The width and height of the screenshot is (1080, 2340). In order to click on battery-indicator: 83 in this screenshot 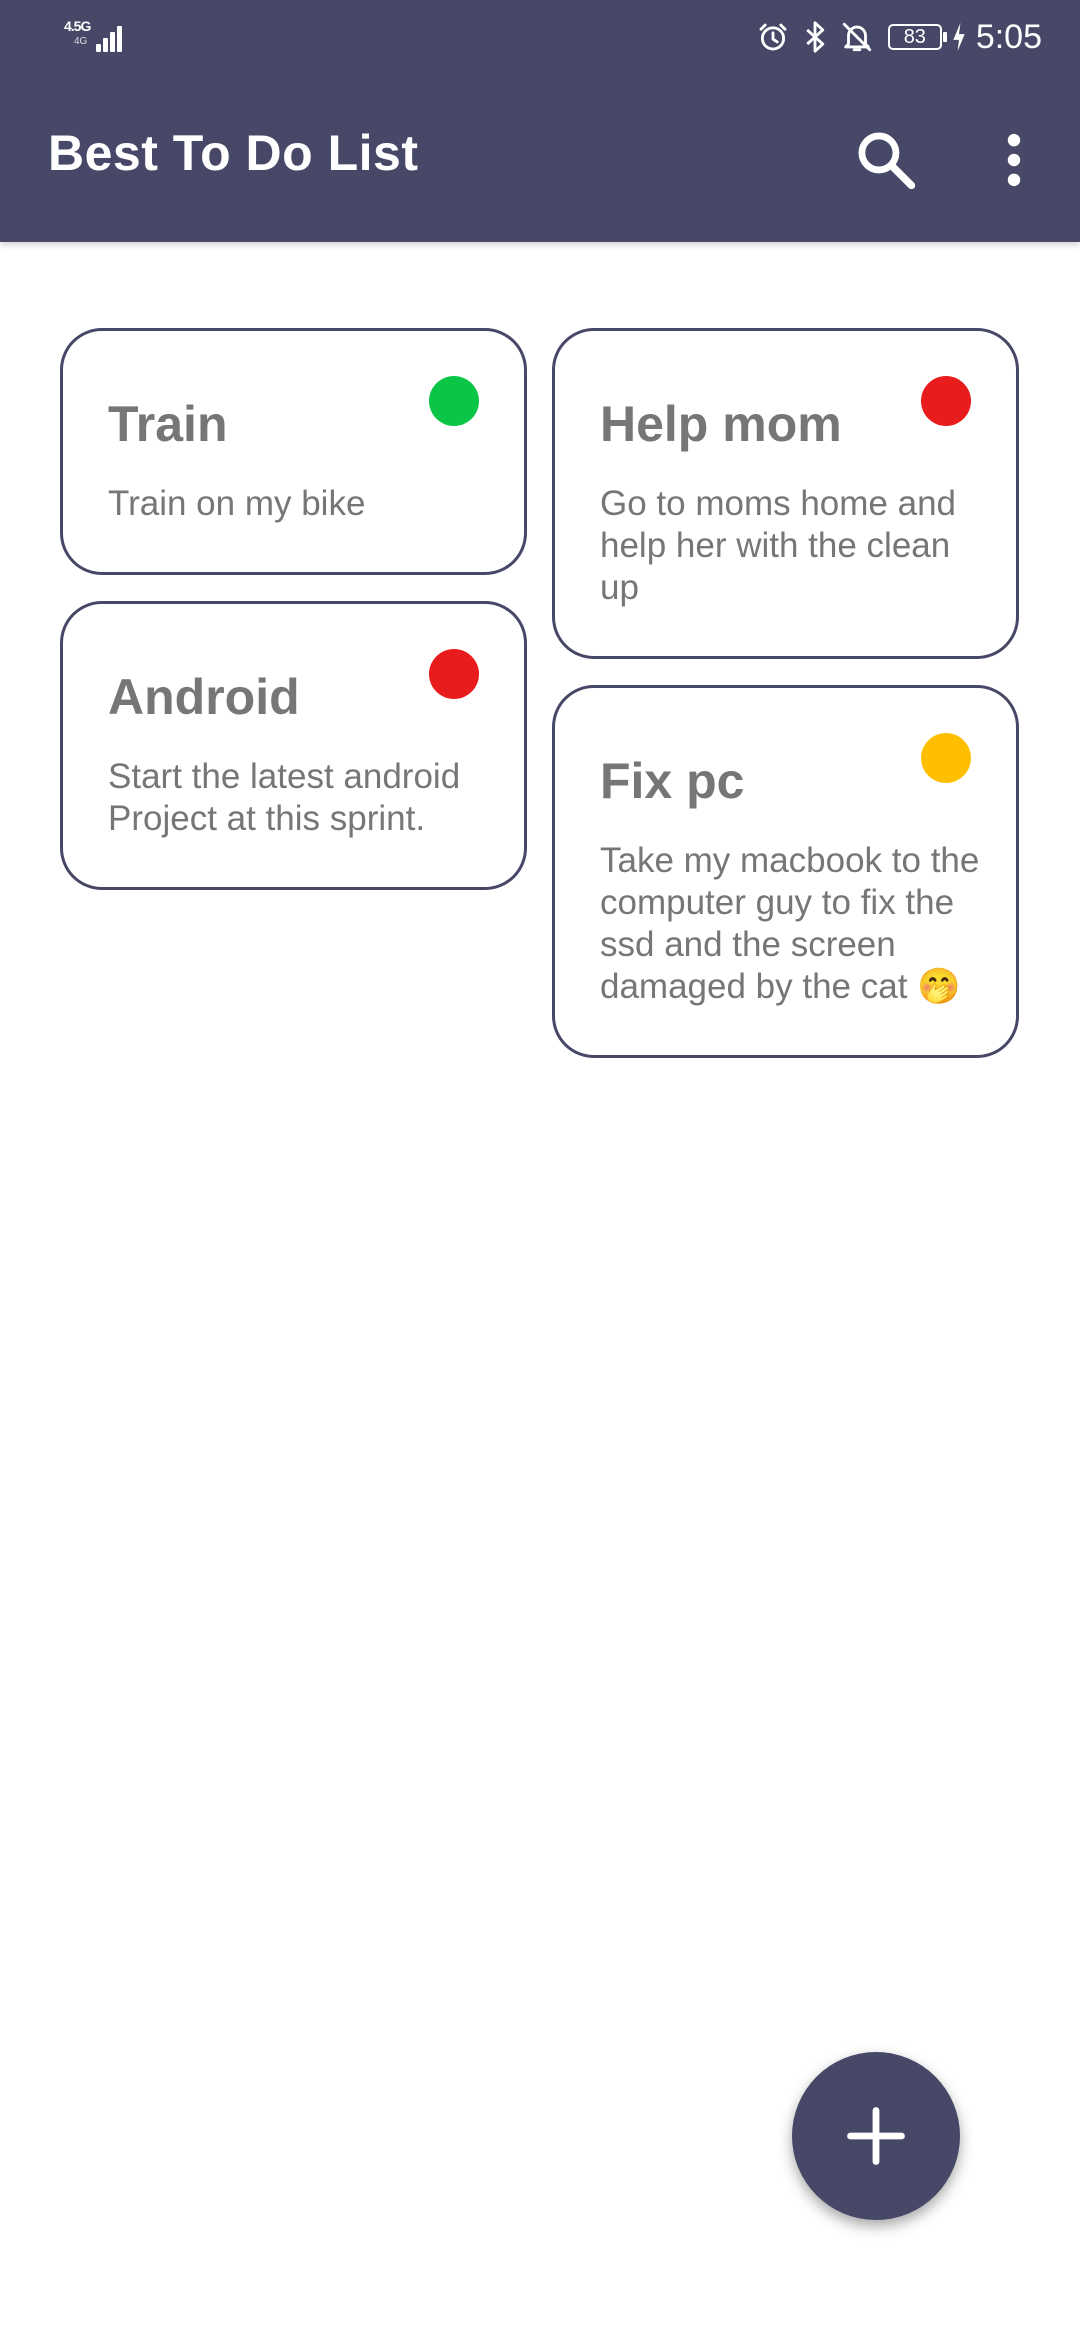, I will do `click(917, 37)`.